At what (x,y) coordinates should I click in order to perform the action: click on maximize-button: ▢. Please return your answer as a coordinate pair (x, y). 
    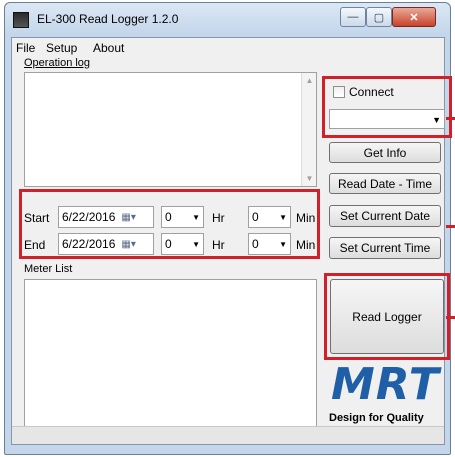
    Looking at the image, I should click on (379, 17).